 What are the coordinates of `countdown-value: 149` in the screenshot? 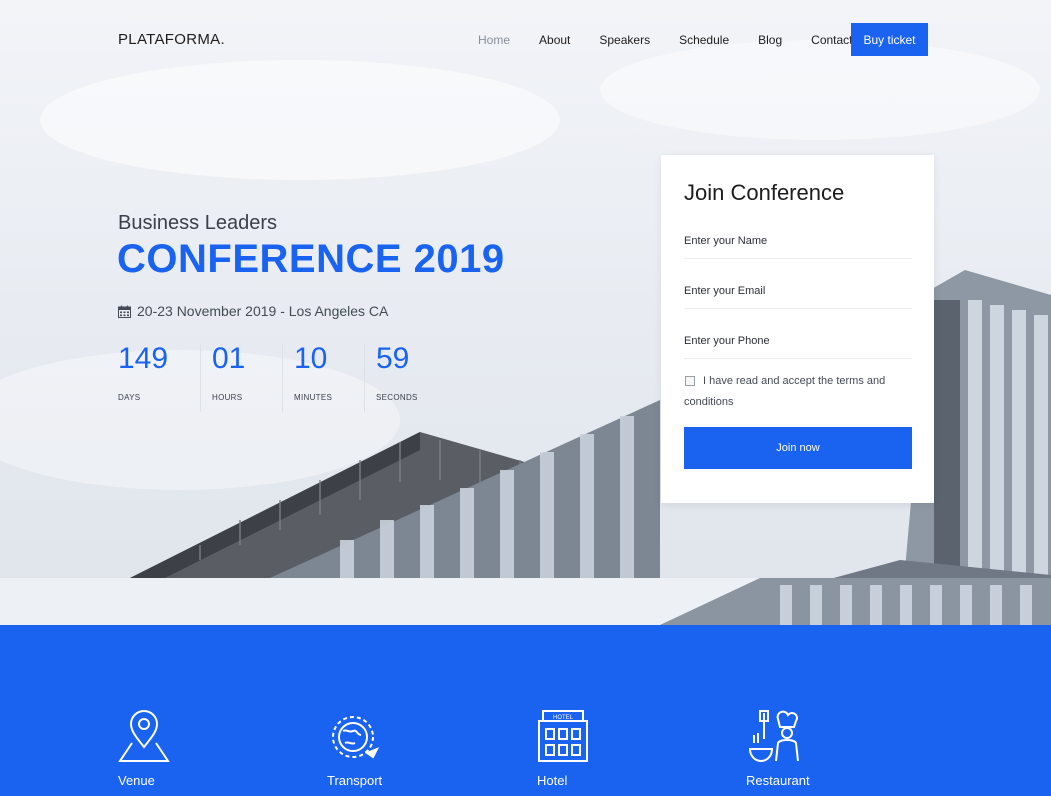 It's located at (143, 358).